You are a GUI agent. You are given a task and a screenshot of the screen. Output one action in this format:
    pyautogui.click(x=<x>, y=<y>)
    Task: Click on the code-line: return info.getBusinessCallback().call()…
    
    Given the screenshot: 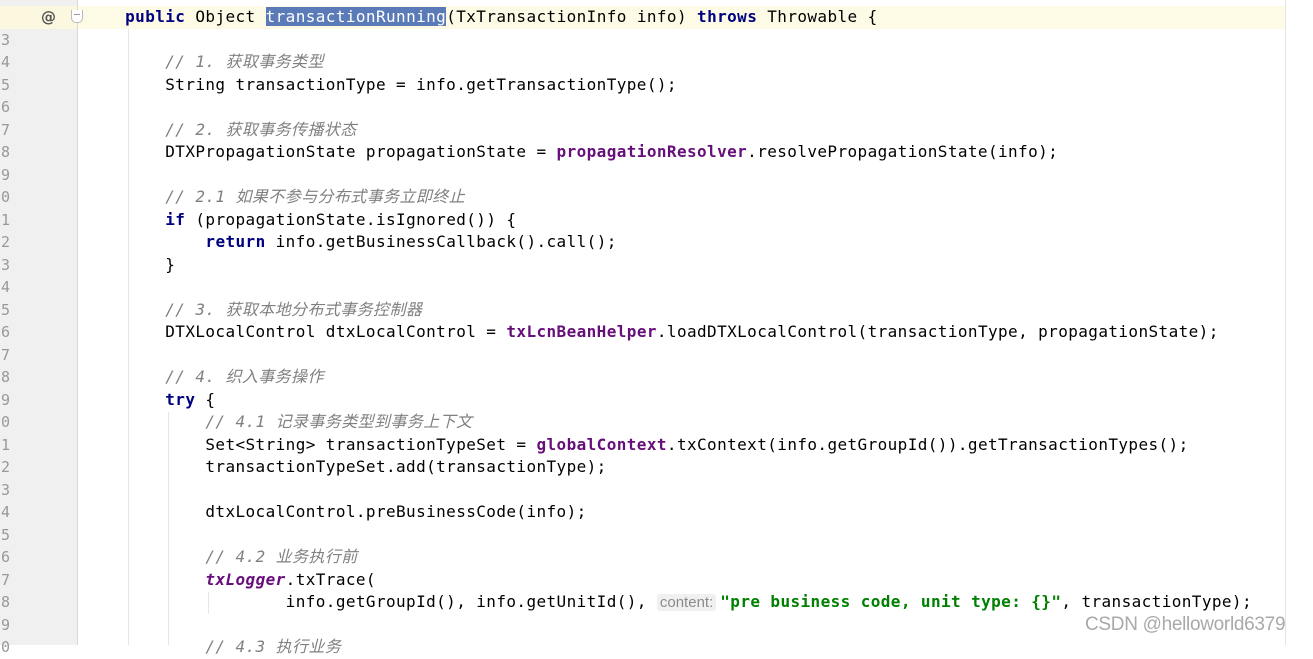 What is the action you would take?
    pyautogui.click(x=351, y=242)
    